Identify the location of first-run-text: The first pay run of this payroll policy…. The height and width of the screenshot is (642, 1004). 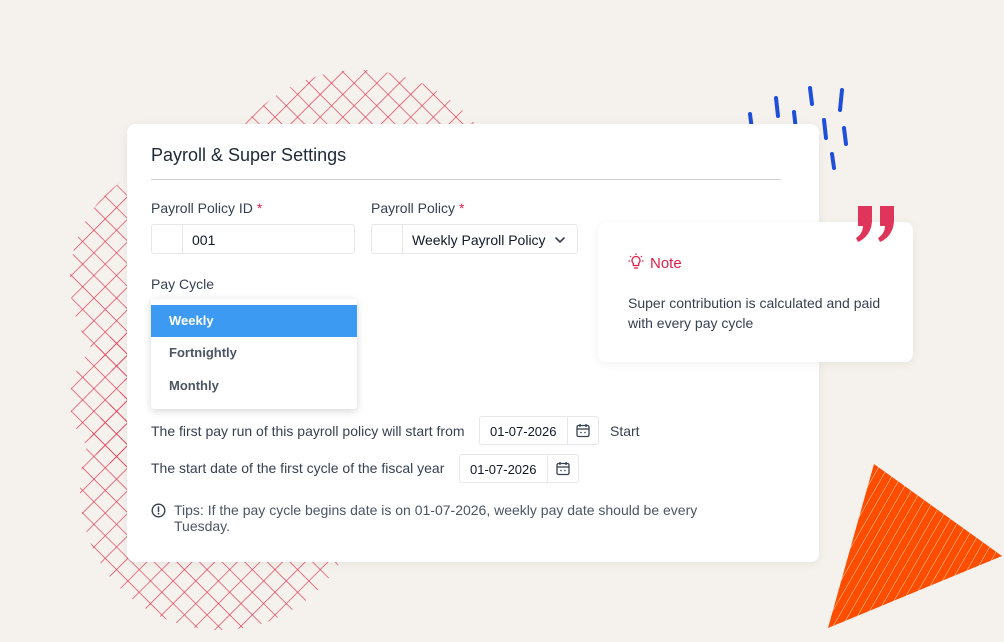
(308, 431).